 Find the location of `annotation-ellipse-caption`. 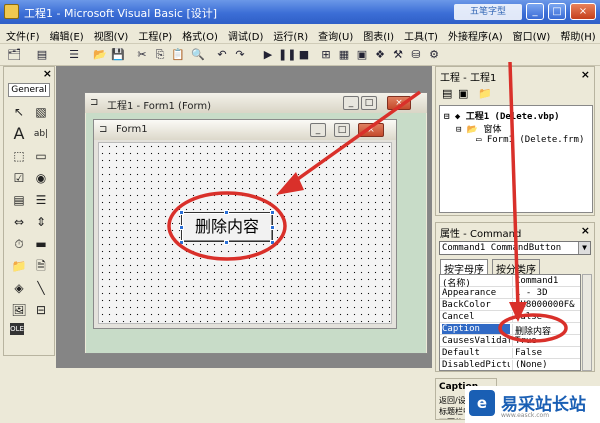

annotation-ellipse-caption is located at coordinates (533, 328).